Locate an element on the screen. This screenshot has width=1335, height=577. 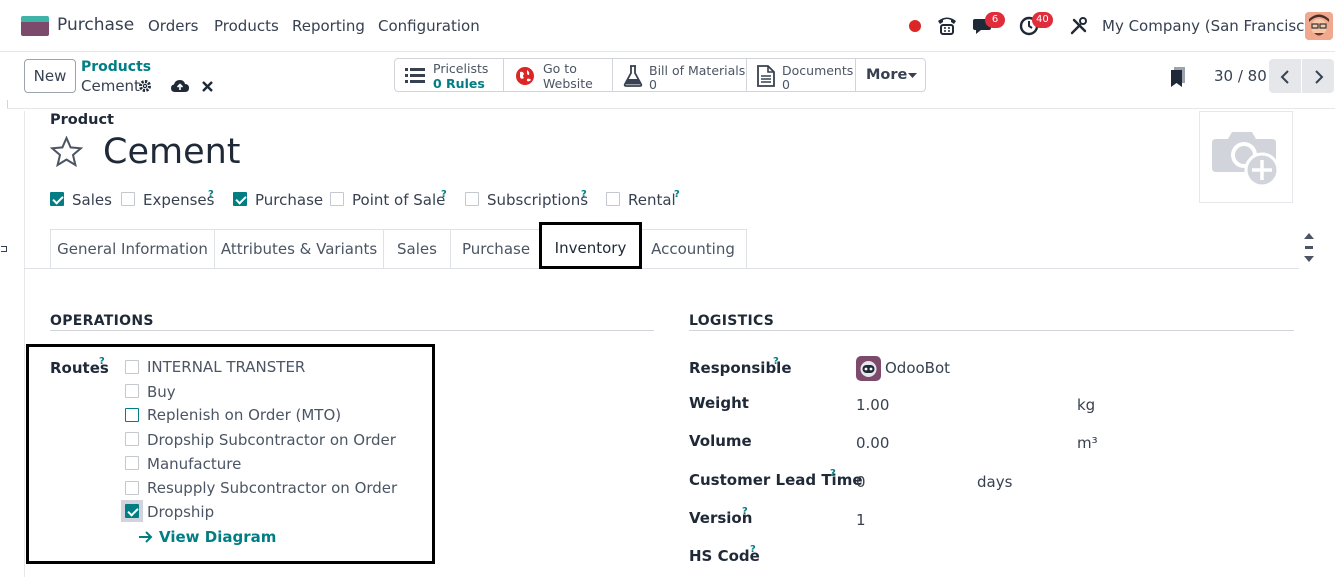
resize-handle is located at coordinates (4, 249).